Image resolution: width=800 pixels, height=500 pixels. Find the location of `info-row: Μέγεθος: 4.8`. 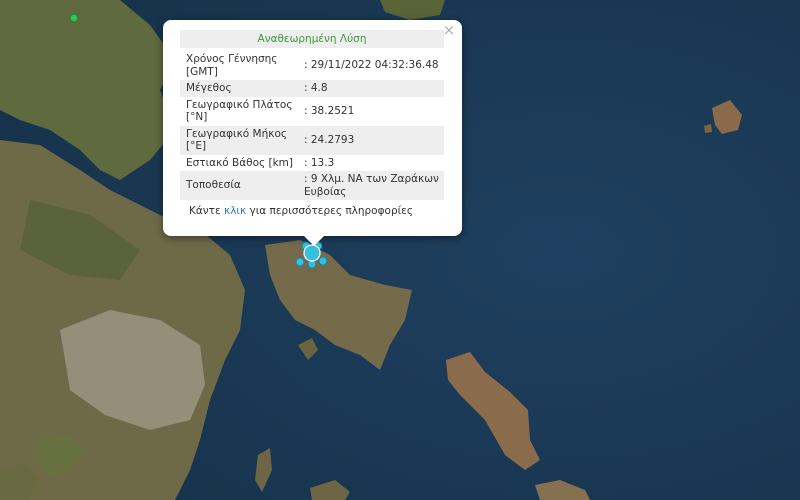

info-row: Μέγεθος: 4.8 is located at coordinates (312, 88).